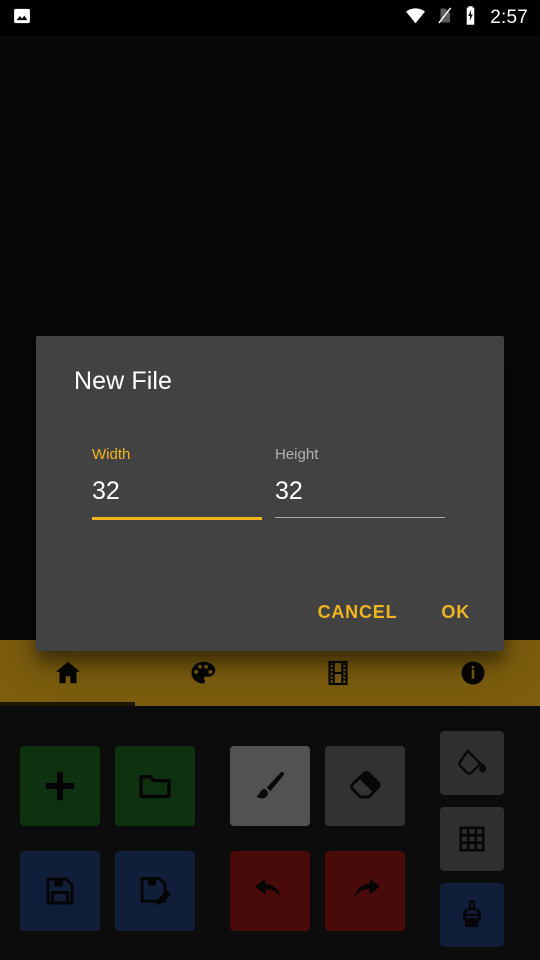 The image size is (540, 960). Describe the element at coordinates (509, 17) in the screenshot. I see `status-clock: 2:57` at that location.